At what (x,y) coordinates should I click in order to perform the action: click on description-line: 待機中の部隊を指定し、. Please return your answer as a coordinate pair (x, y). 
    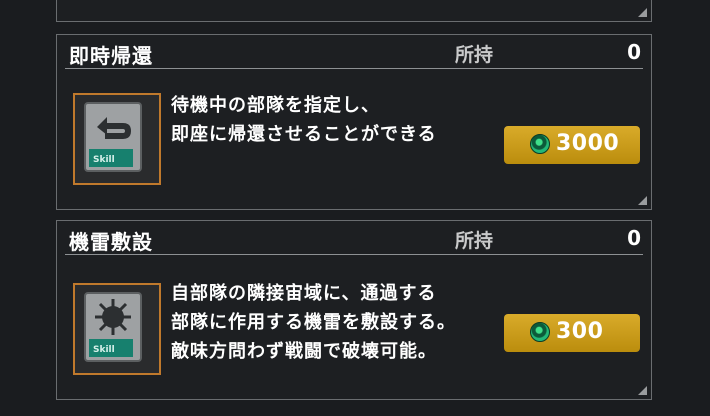
    Looking at the image, I should click on (275, 105).